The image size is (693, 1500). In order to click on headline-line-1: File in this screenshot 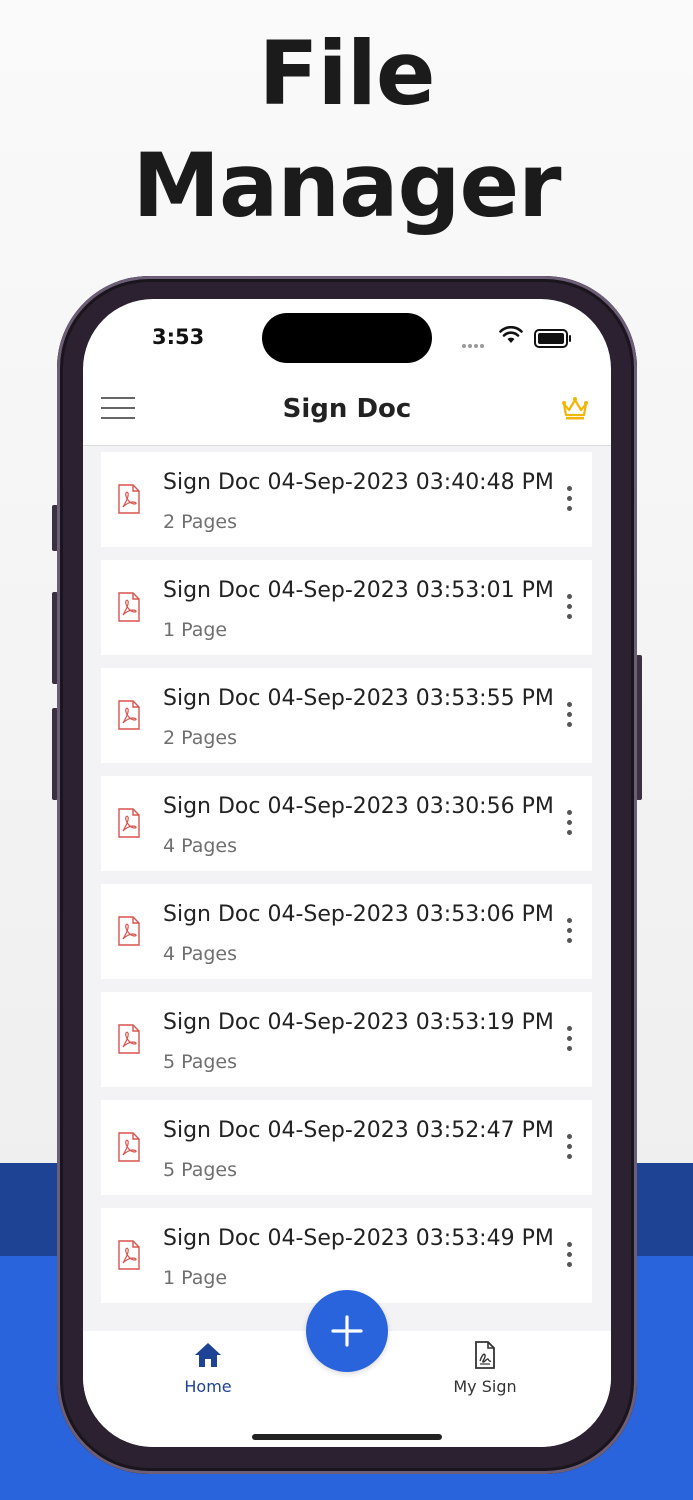, I will do `click(346, 73)`.